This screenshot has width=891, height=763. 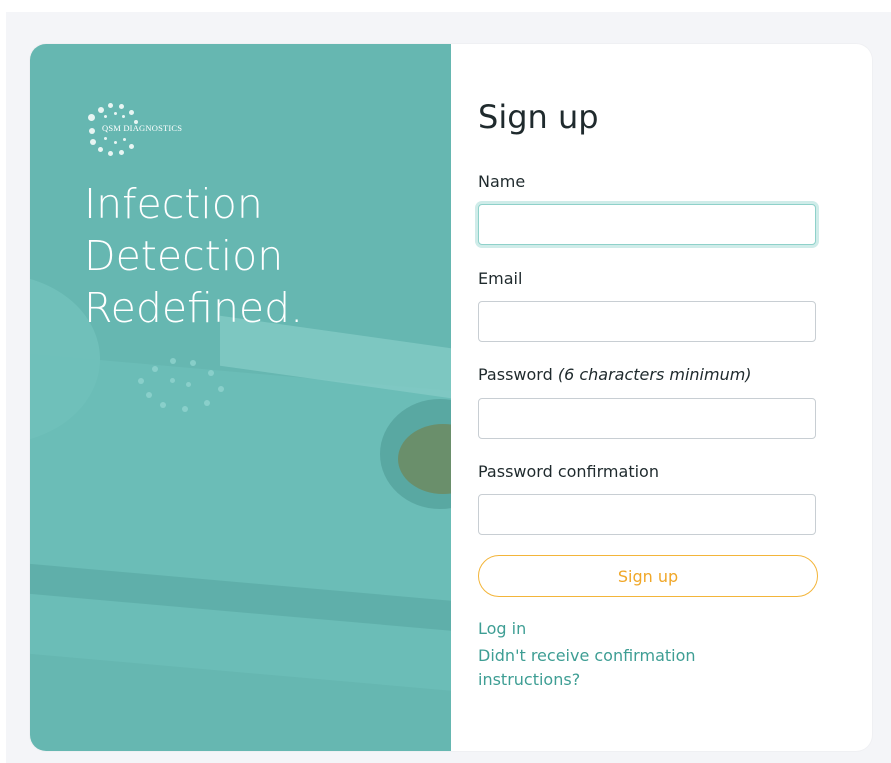 What do you see at coordinates (648, 576) in the screenshot?
I see `signup-button: Sign up` at bounding box center [648, 576].